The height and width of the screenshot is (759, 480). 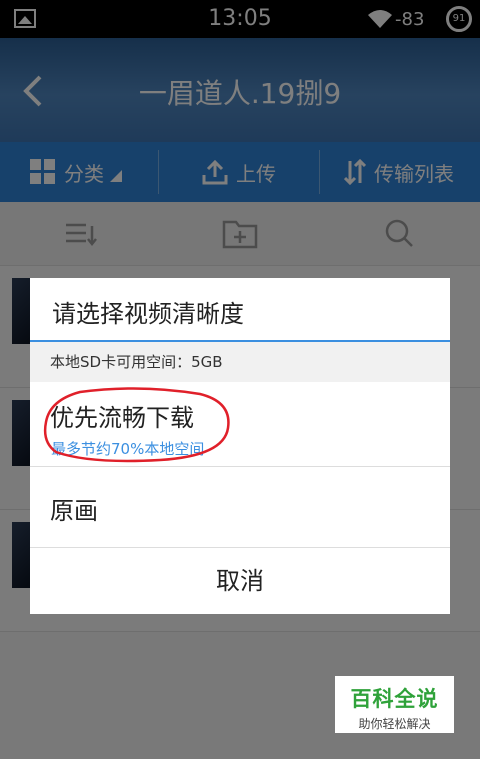 I want to click on storage-info: 本地SD卡可用空间：5GB, so click(x=240, y=362).